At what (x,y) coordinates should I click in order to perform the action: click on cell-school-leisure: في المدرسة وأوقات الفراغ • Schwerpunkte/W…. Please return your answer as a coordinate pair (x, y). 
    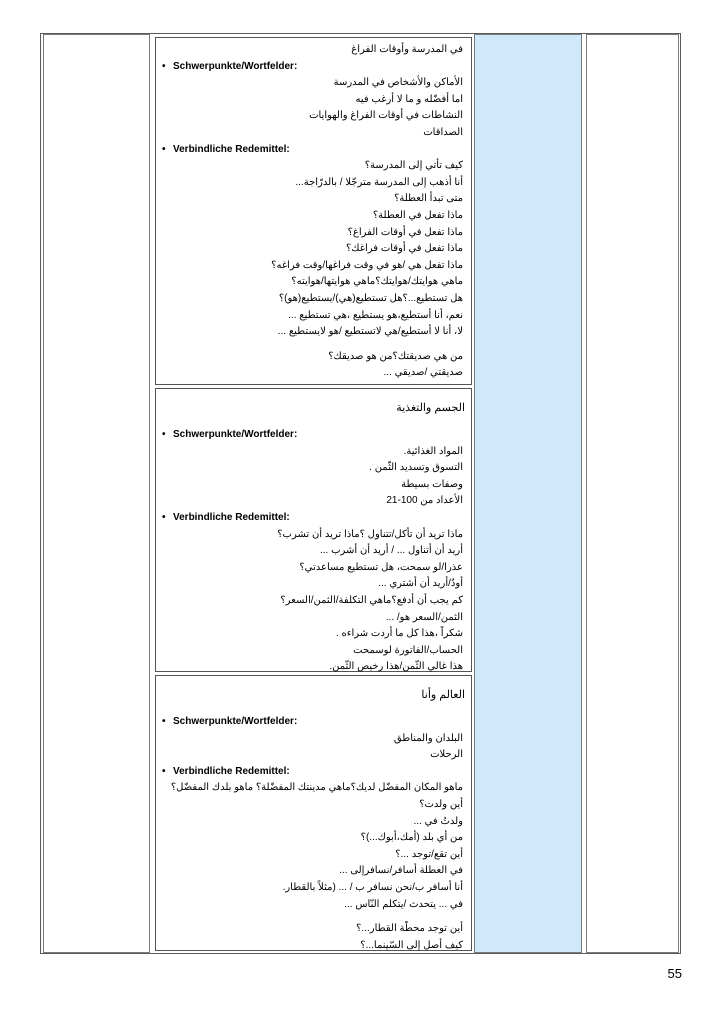
    Looking at the image, I should click on (313, 211).